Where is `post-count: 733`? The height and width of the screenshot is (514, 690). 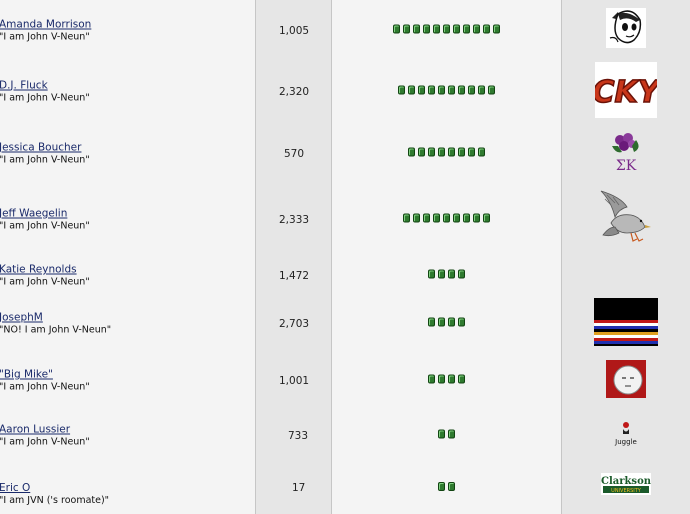
post-count: 733 is located at coordinates (298, 436).